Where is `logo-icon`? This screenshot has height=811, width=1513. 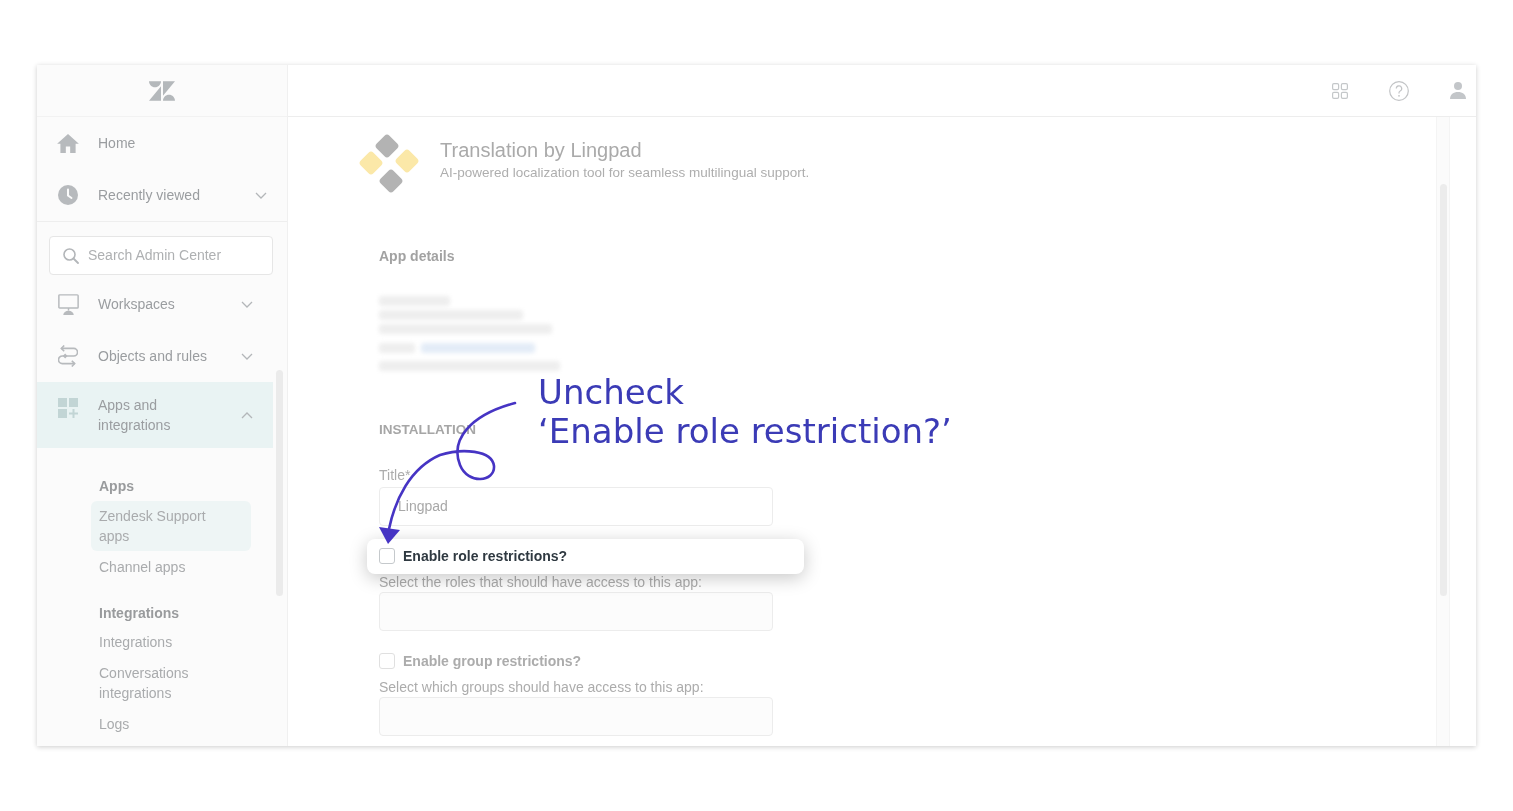
logo-icon is located at coordinates (162, 90).